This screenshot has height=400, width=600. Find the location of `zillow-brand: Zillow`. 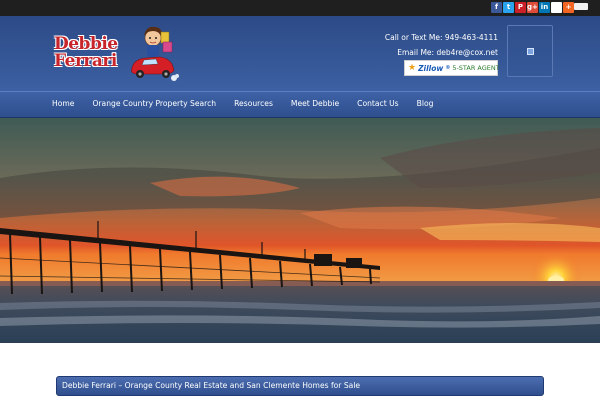

zillow-brand: Zillow is located at coordinates (431, 68).